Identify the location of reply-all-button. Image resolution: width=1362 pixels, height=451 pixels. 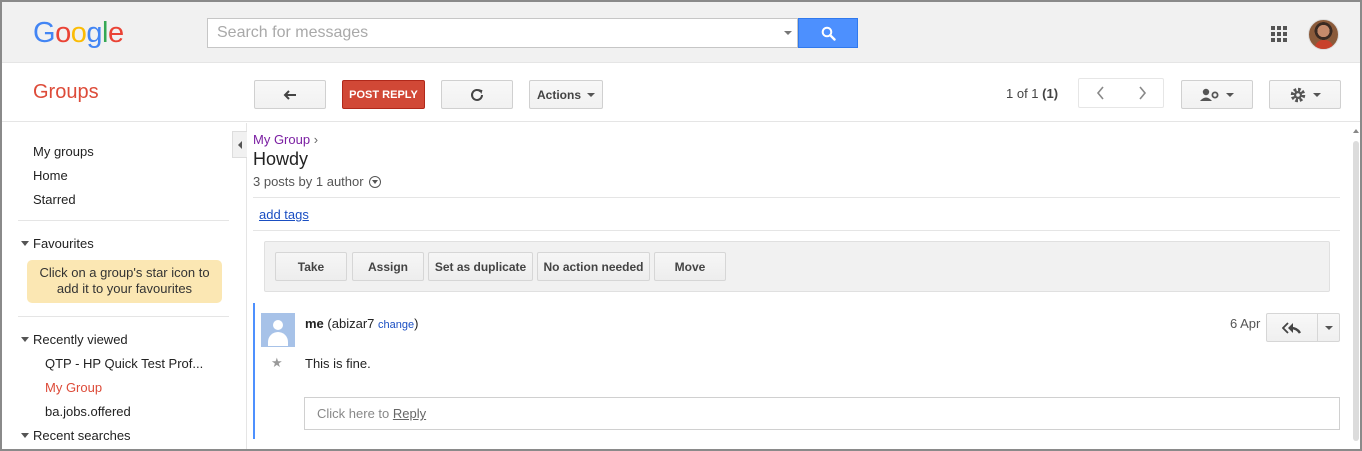
(1292, 327).